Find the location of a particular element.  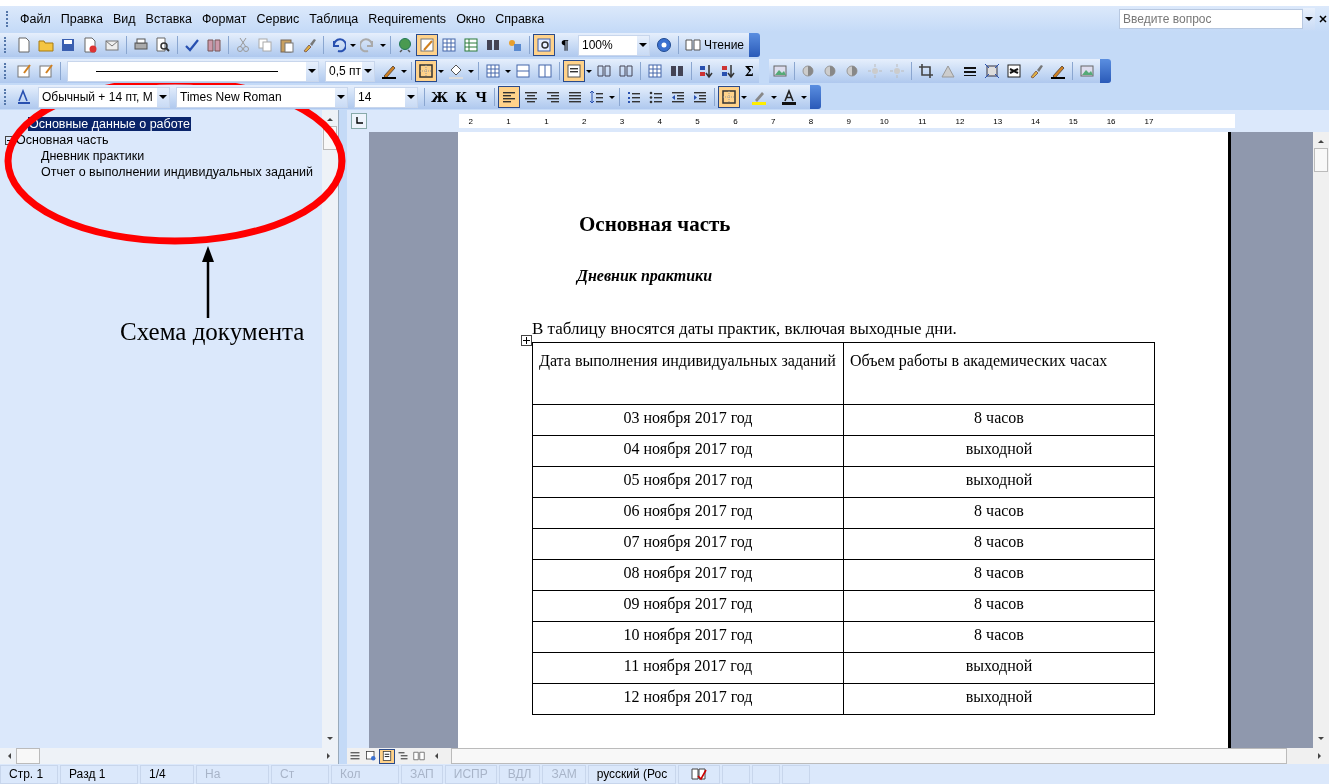

menu-item: Окно is located at coordinates (471, 19).